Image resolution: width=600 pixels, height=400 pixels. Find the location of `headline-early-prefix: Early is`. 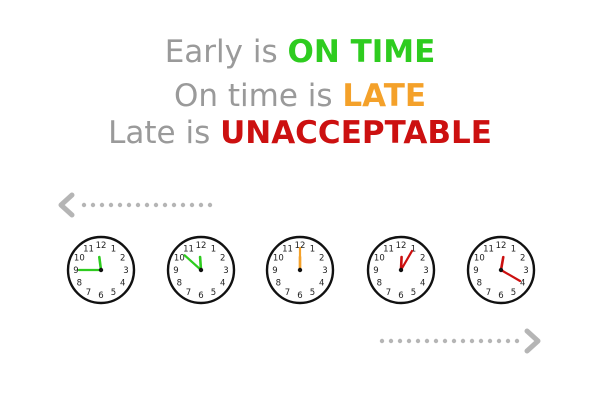

headline-early-prefix: Early is is located at coordinates (226, 52).